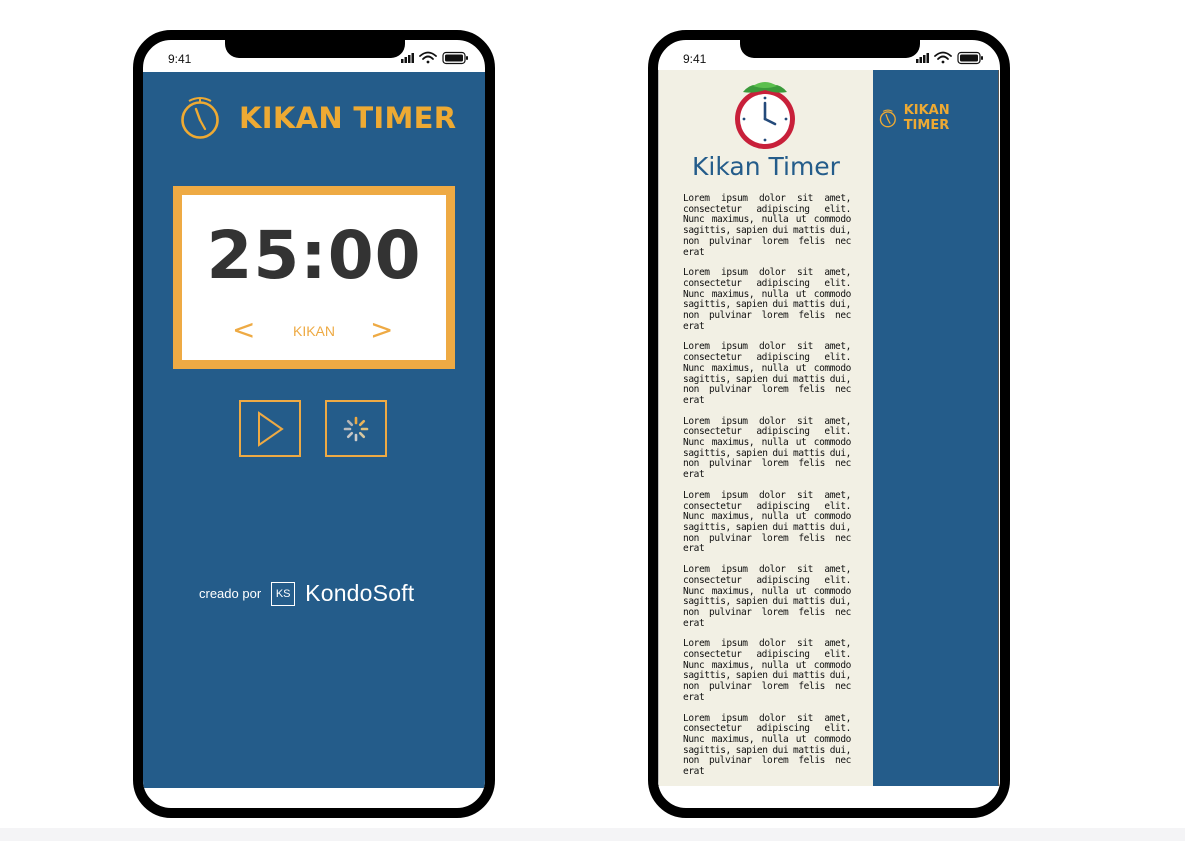 The height and width of the screenshot is (841, 1185). I want to click on side-app-title: KIKAN TIMER, so click(926, 118).